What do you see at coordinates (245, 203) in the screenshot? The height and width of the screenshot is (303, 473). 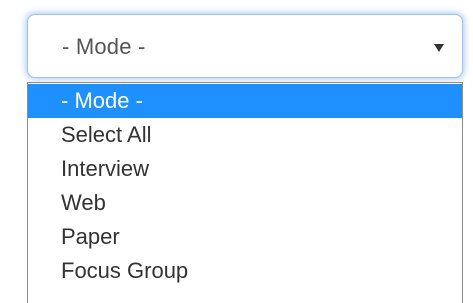 I see `option-web: Web` at bounding box center [245, 203].